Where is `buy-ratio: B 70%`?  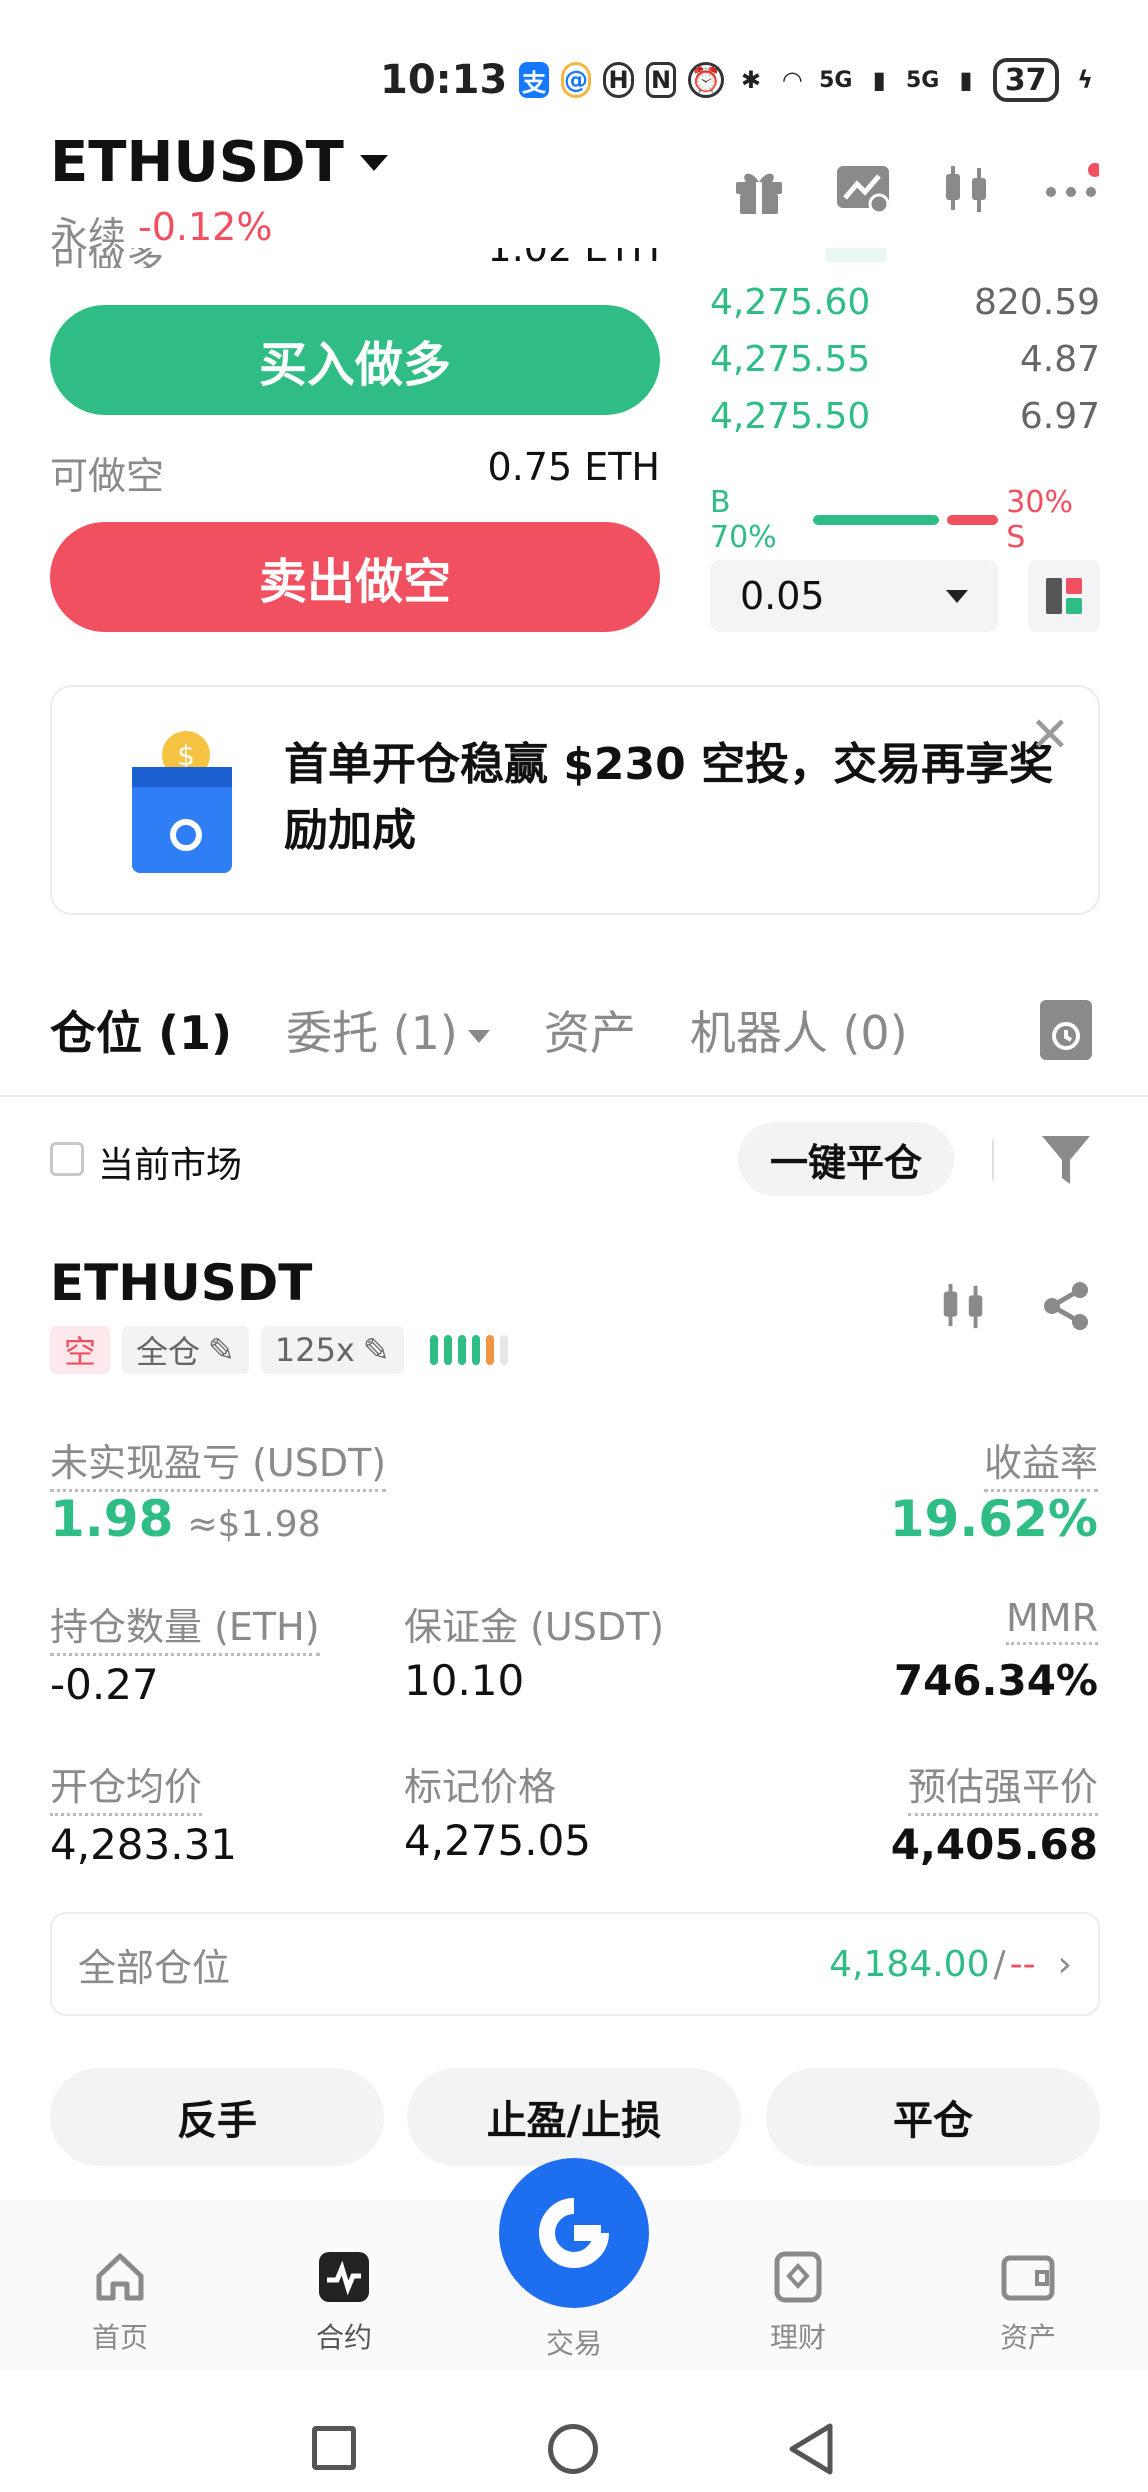
buy-ratio: B 70% is located at coordinates (743, 520).